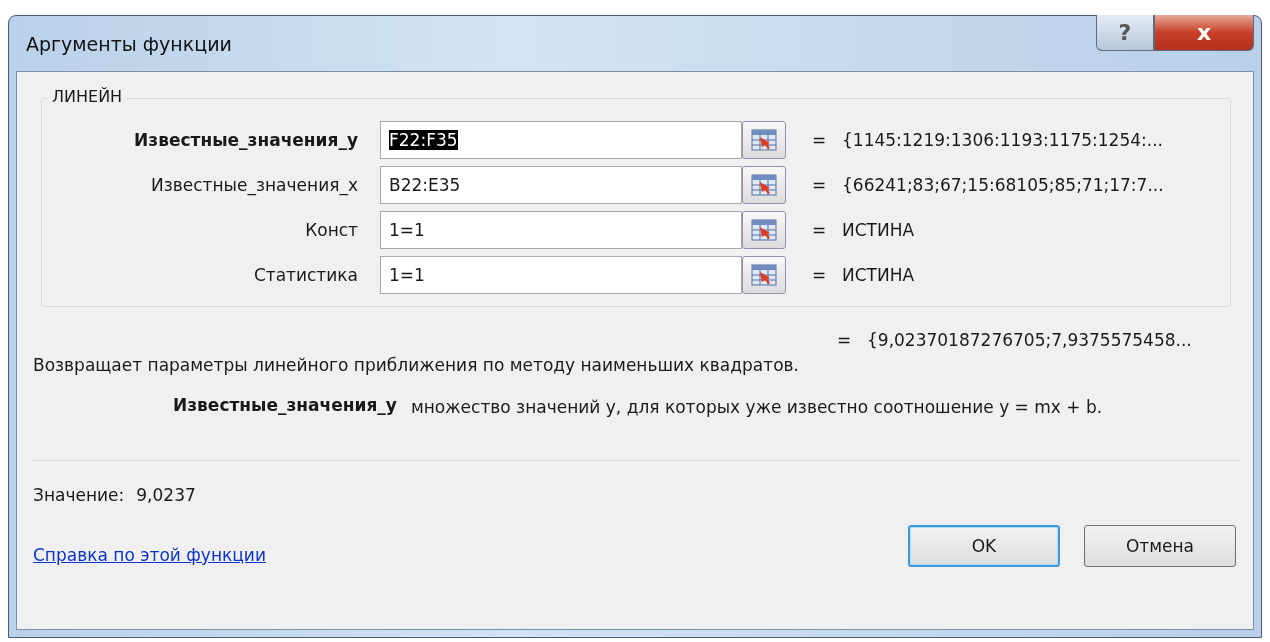  Describe the element at coordinates (757, 407) in the screenshot. I see `argument-description: множество значений y, для которых уже известно соотношение y = mx + b.` at that location.